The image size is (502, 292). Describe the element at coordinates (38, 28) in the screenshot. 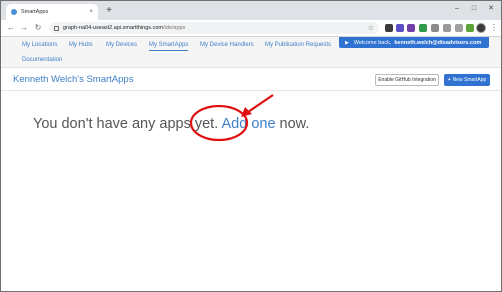

I see `reload-icon: ↻` at that location.